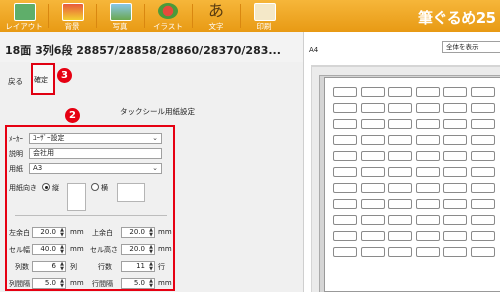 The height and width of the screenshot is (292, 500). What do you see at coordinates (138, 249) in the screenshot?
I see `cell-height-input: 20.0 ▲ ▼` at bounding box center [138, 249].